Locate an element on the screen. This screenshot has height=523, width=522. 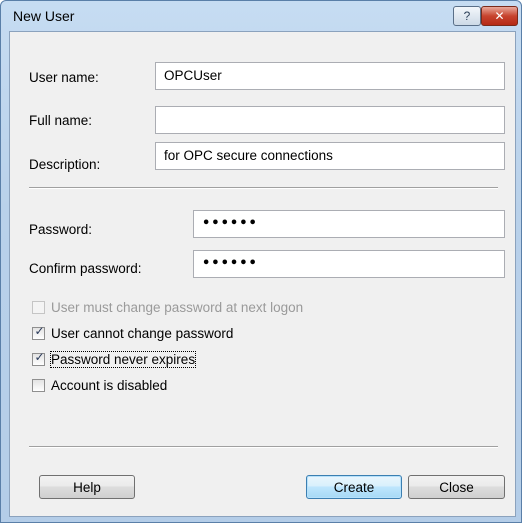
help-glyph: ? is located at coordinates (467, 16).